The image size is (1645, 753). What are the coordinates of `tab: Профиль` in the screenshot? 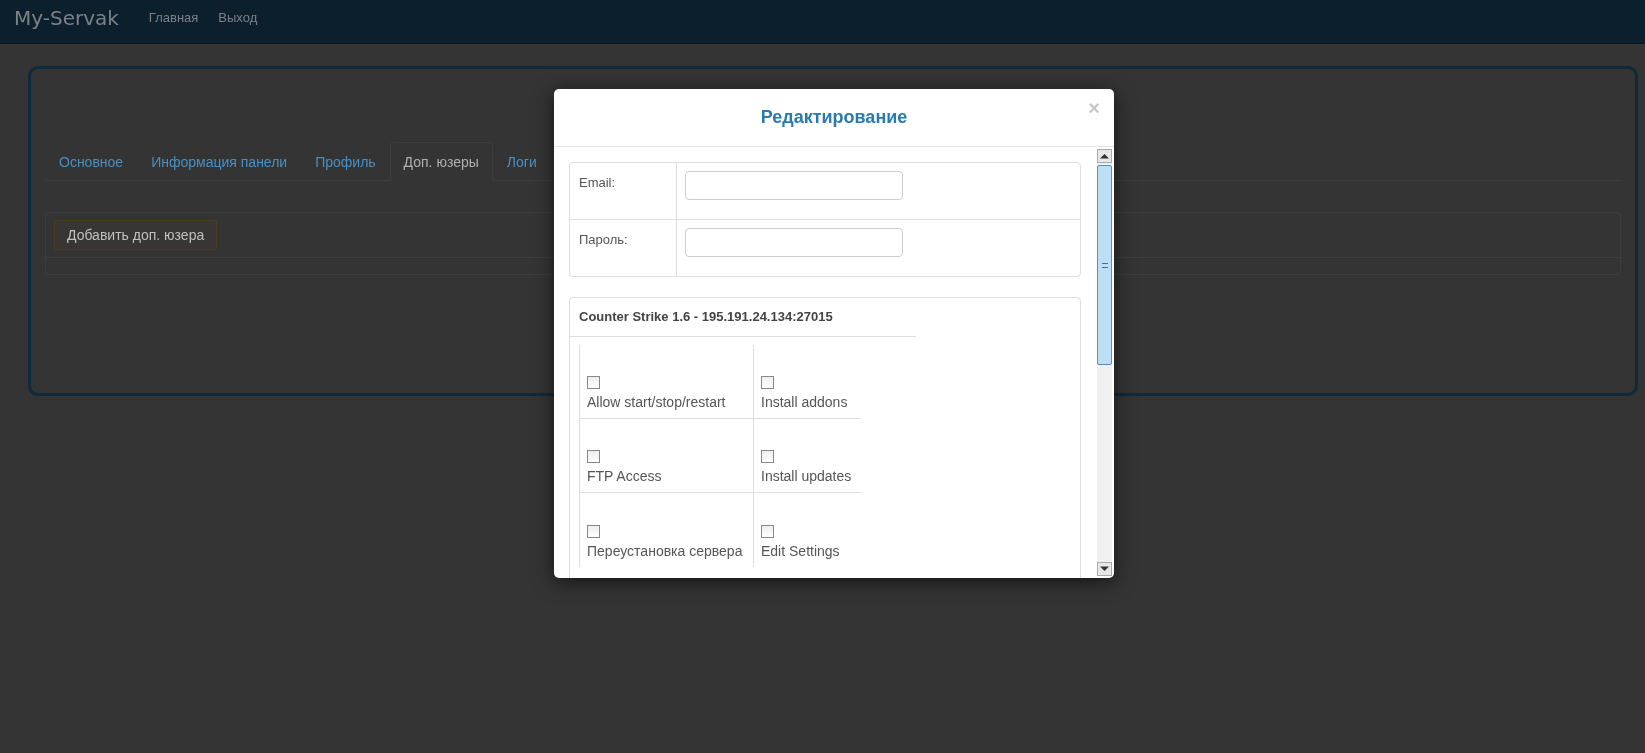 It's located at (345, 161).